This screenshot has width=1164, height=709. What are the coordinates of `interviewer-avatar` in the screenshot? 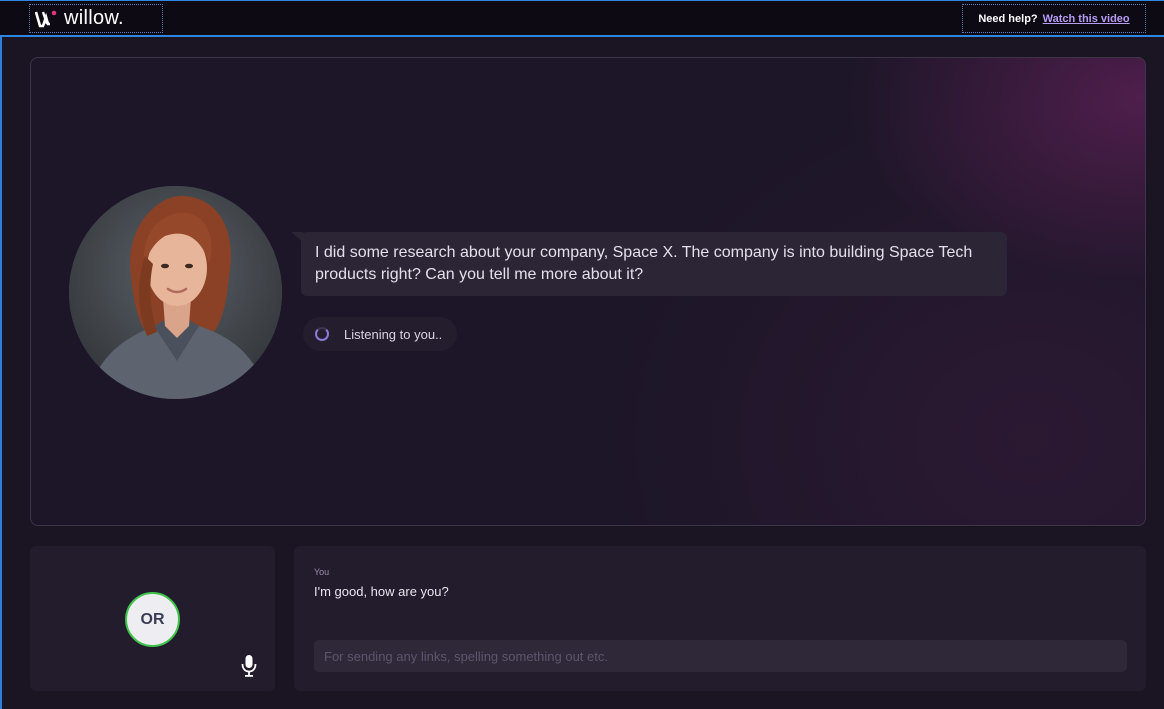 It's located at (175, 292).